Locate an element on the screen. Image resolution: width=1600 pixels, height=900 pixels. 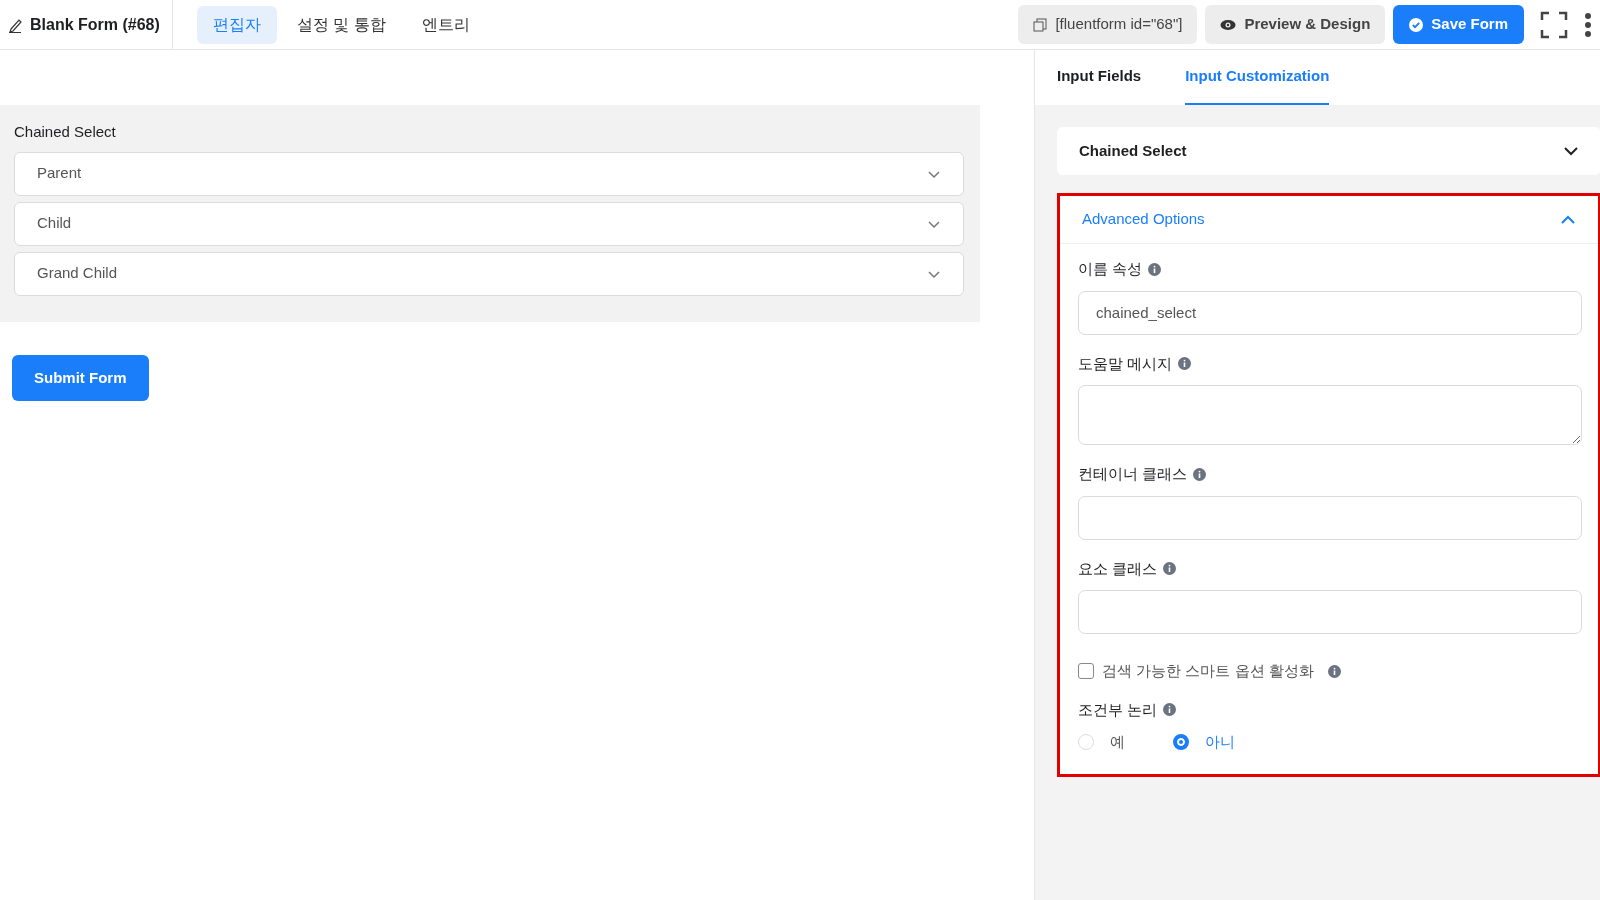
form-title: Blank Form (#68) is located at coordinates (95, 24).